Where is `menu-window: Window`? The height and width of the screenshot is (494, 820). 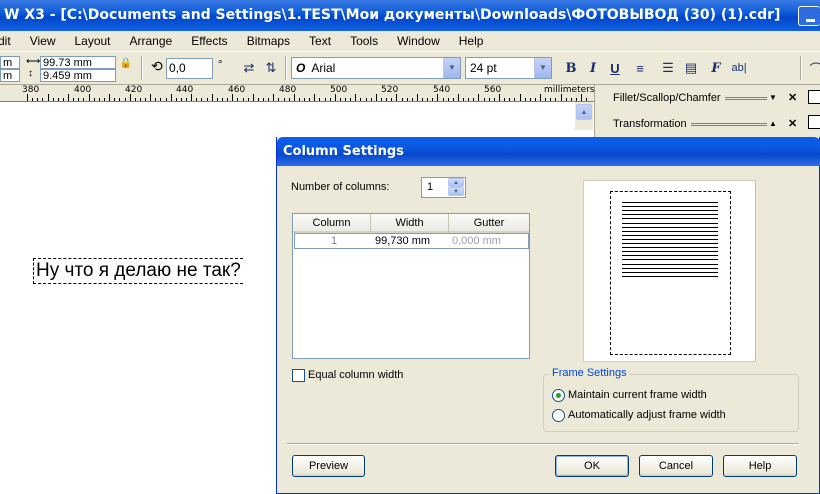
menu-window: Window is located at coordinates (418, 41).